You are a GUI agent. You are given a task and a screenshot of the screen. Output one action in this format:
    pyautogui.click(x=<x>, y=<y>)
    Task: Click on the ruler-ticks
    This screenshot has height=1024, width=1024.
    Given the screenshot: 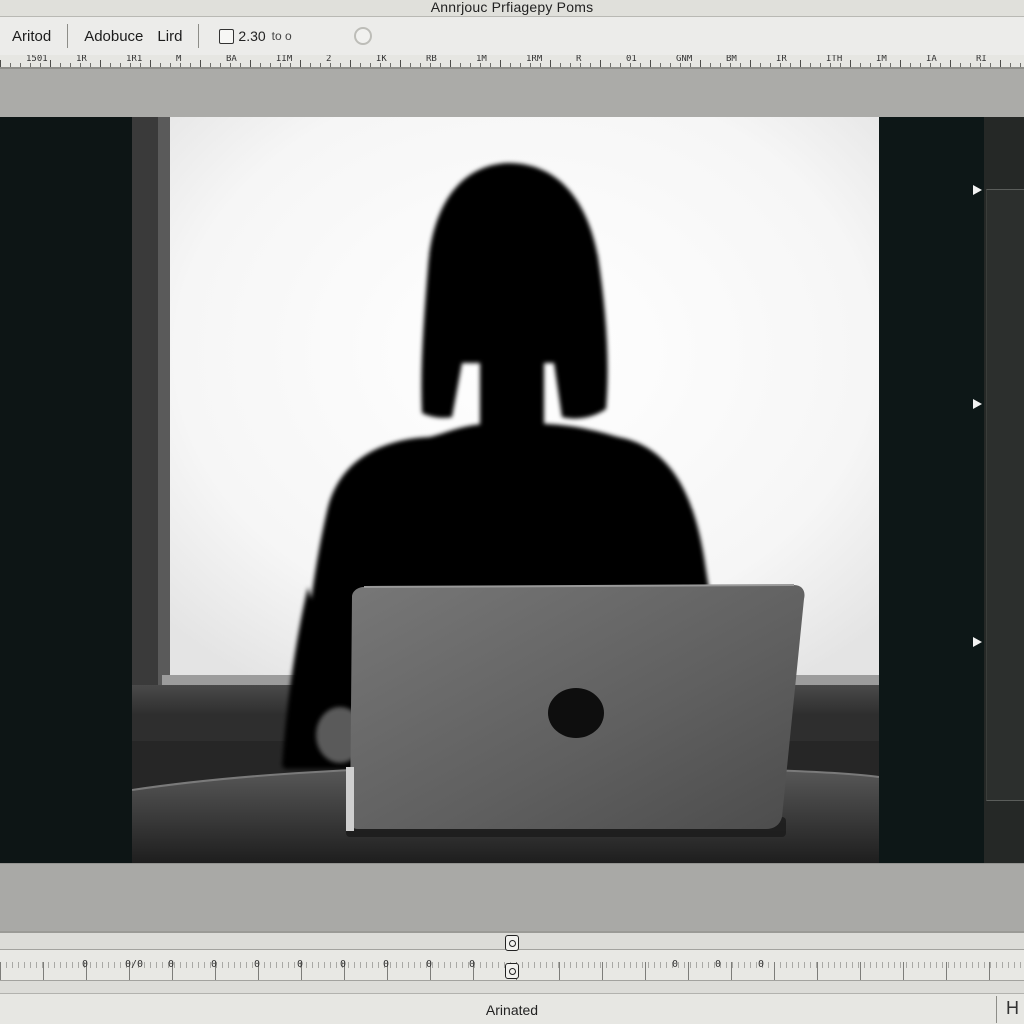 What is the action you would take?
    pyautogui.click(x=512, y=63)
    